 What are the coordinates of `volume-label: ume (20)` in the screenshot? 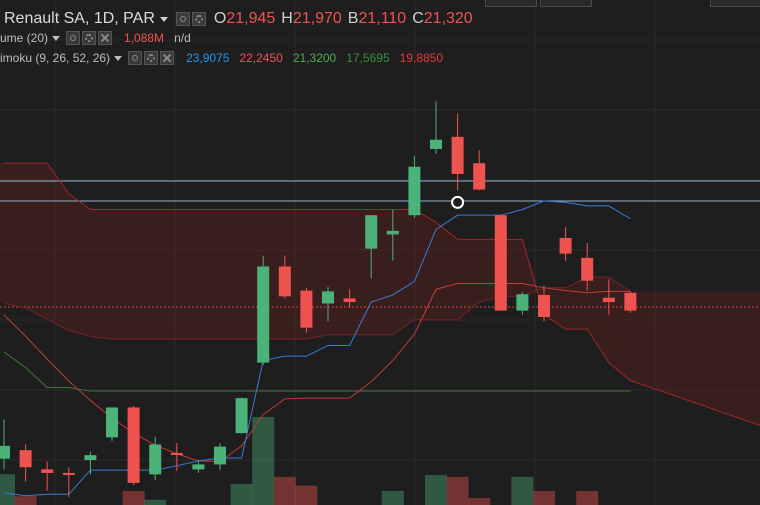 It's located at (24, 38).